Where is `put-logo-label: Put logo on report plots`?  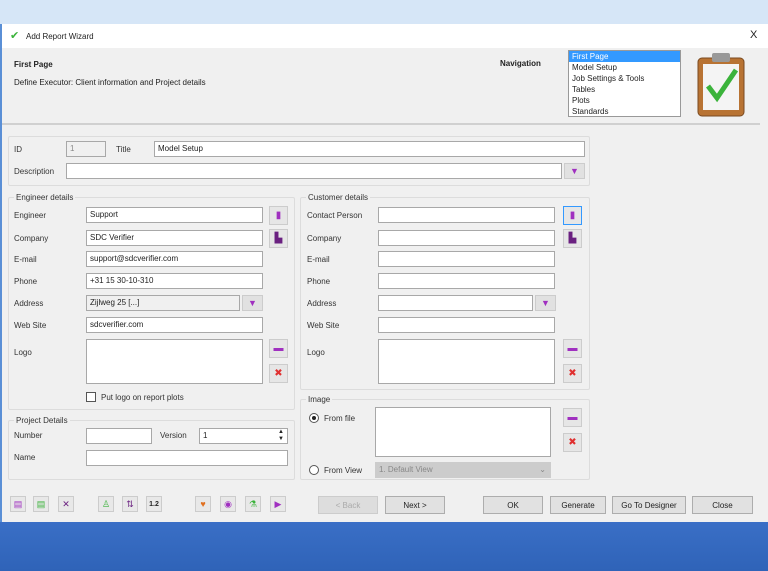
put-logo-label: Put logo on report plots is located at coordinates (142, 397).